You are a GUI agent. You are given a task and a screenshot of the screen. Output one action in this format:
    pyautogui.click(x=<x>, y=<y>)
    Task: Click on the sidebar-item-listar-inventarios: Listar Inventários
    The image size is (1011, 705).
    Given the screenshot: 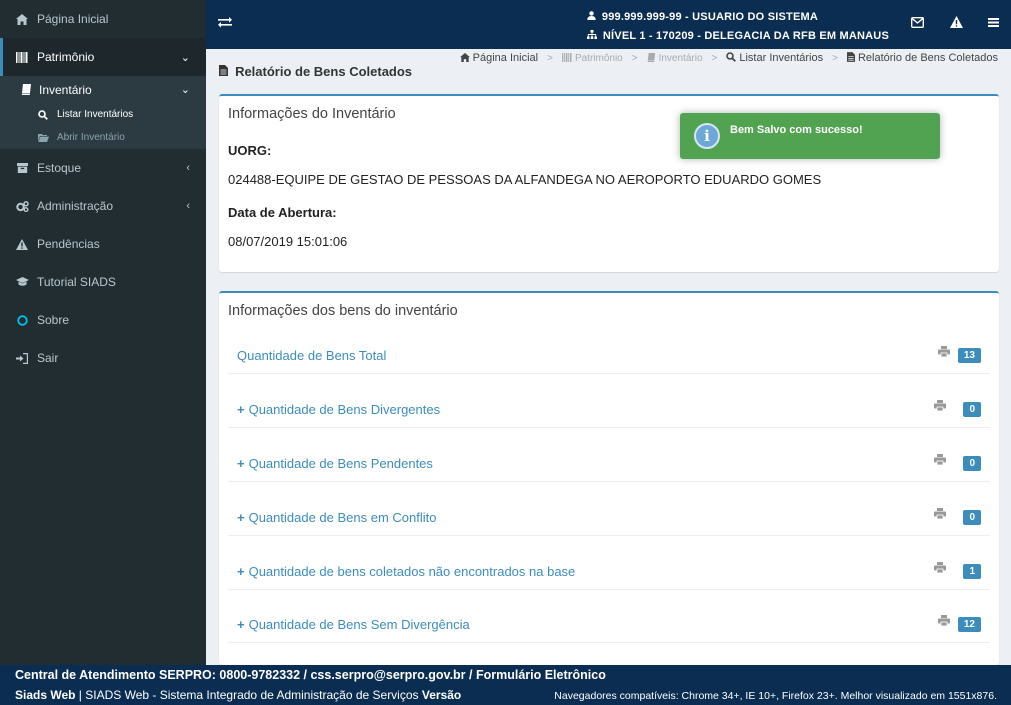 What is the action you would take?
    pyautogui.click(x=103, y=114)
    